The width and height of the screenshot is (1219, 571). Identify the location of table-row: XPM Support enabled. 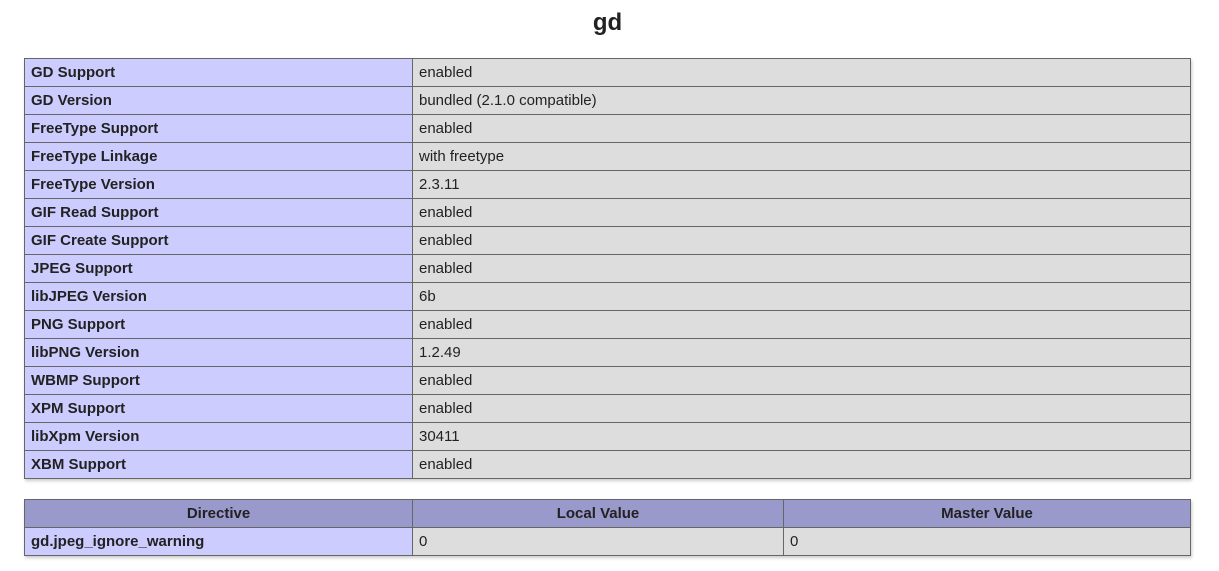
(607, 408).